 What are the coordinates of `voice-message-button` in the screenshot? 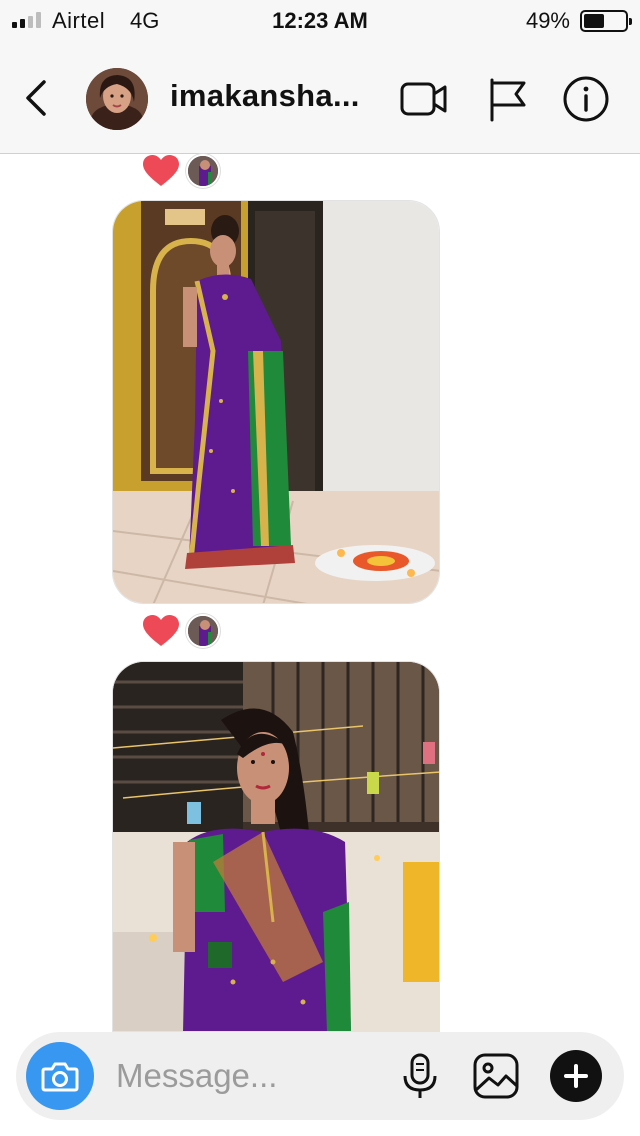 It's located at (420, 1076).